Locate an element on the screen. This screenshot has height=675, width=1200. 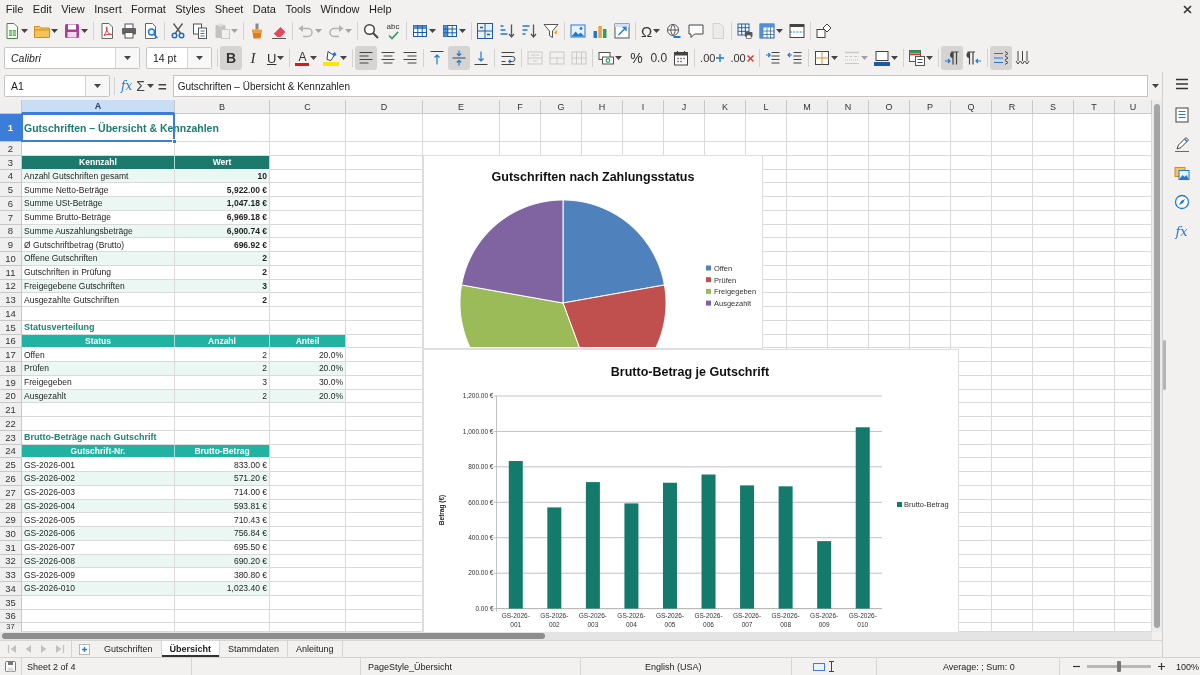
close-button is located at coordinates (1187, 9).